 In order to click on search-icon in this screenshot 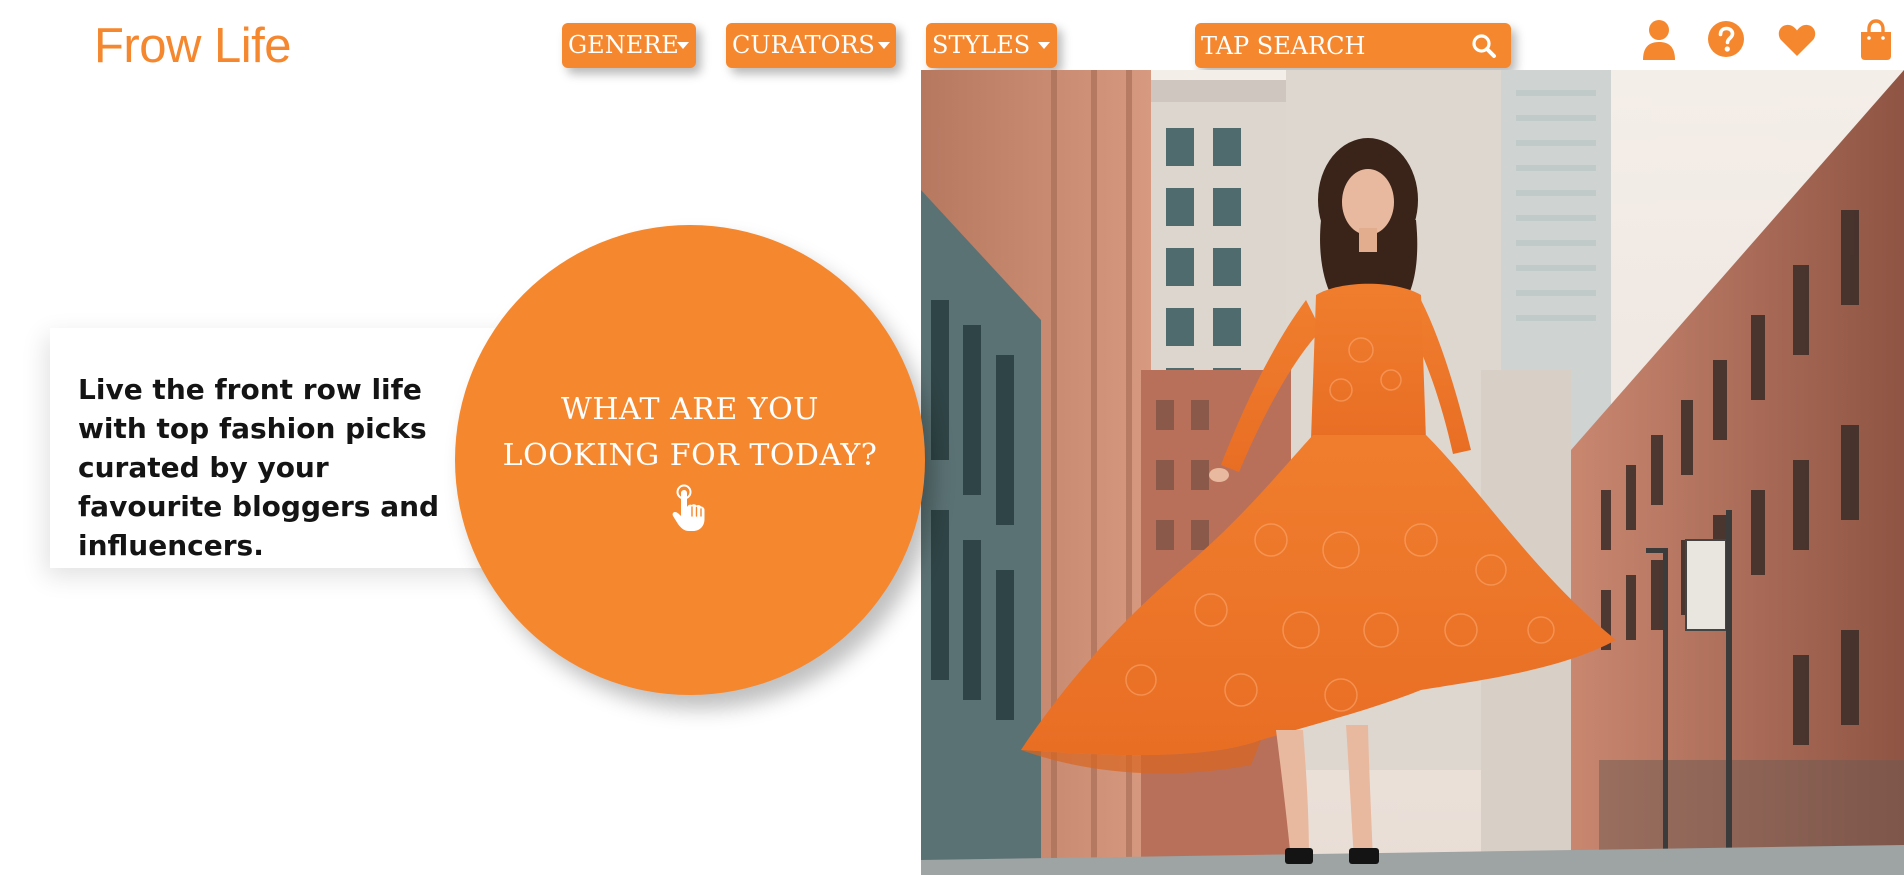, I will do `click(1484, 46)`.